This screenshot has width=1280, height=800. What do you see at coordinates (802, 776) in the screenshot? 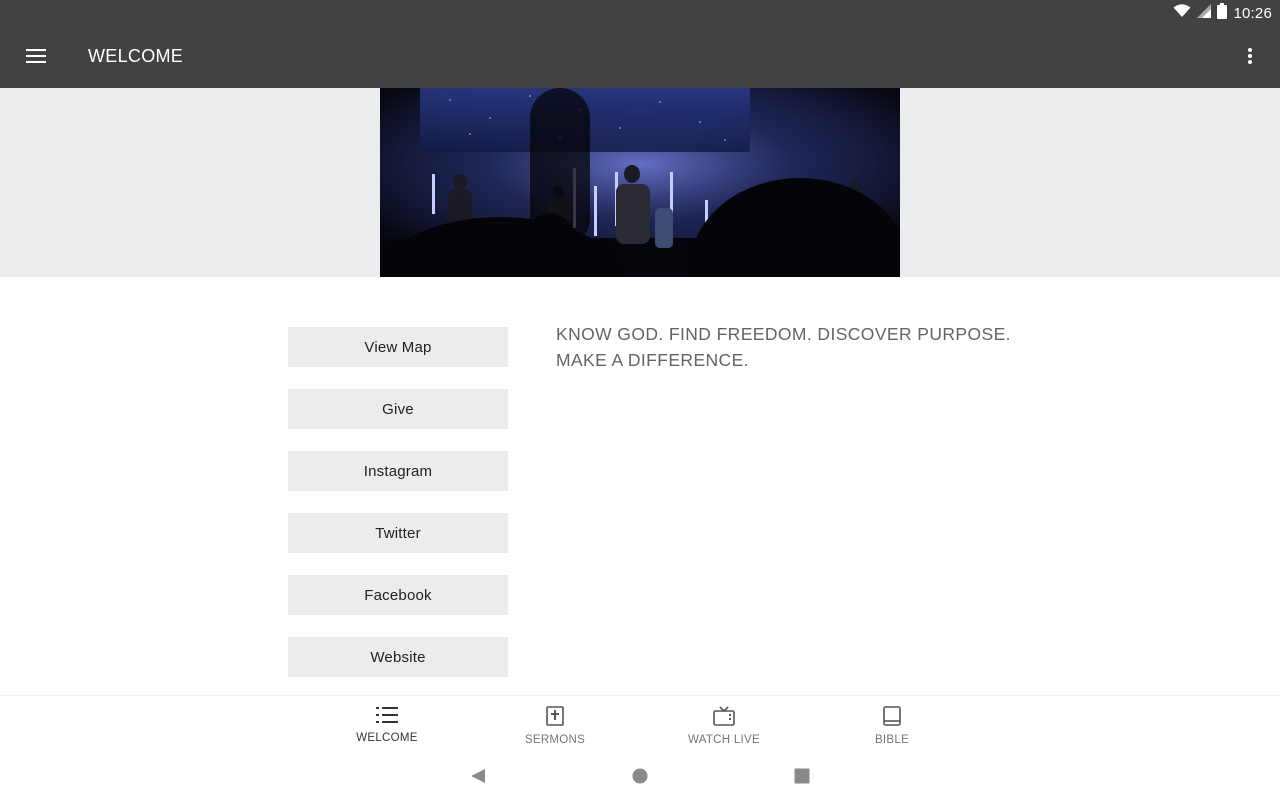
I see `recents-icon` at bounding box center [802, 776].